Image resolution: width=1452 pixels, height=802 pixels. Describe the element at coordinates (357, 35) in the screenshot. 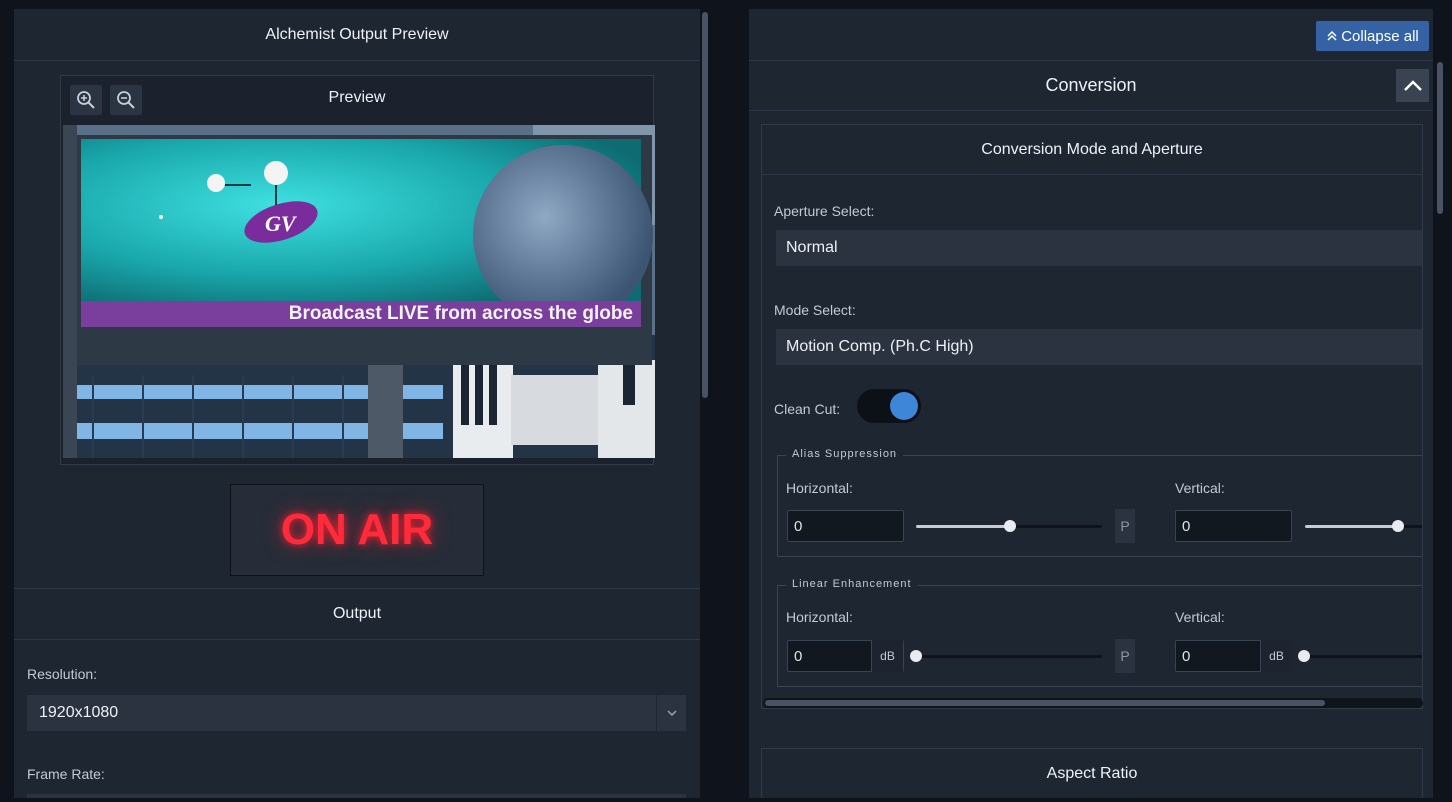

I see `panel-title: Alchemist Output Preview` at that location.